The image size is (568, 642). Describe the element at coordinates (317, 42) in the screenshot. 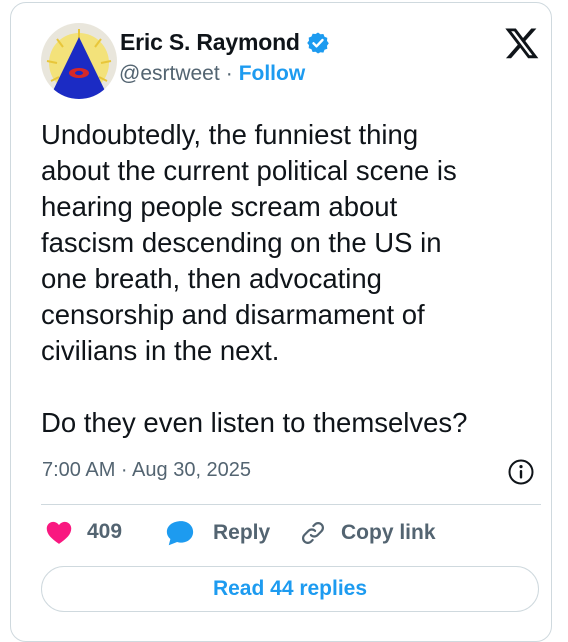

I see `verified-badge-icon` at that location.